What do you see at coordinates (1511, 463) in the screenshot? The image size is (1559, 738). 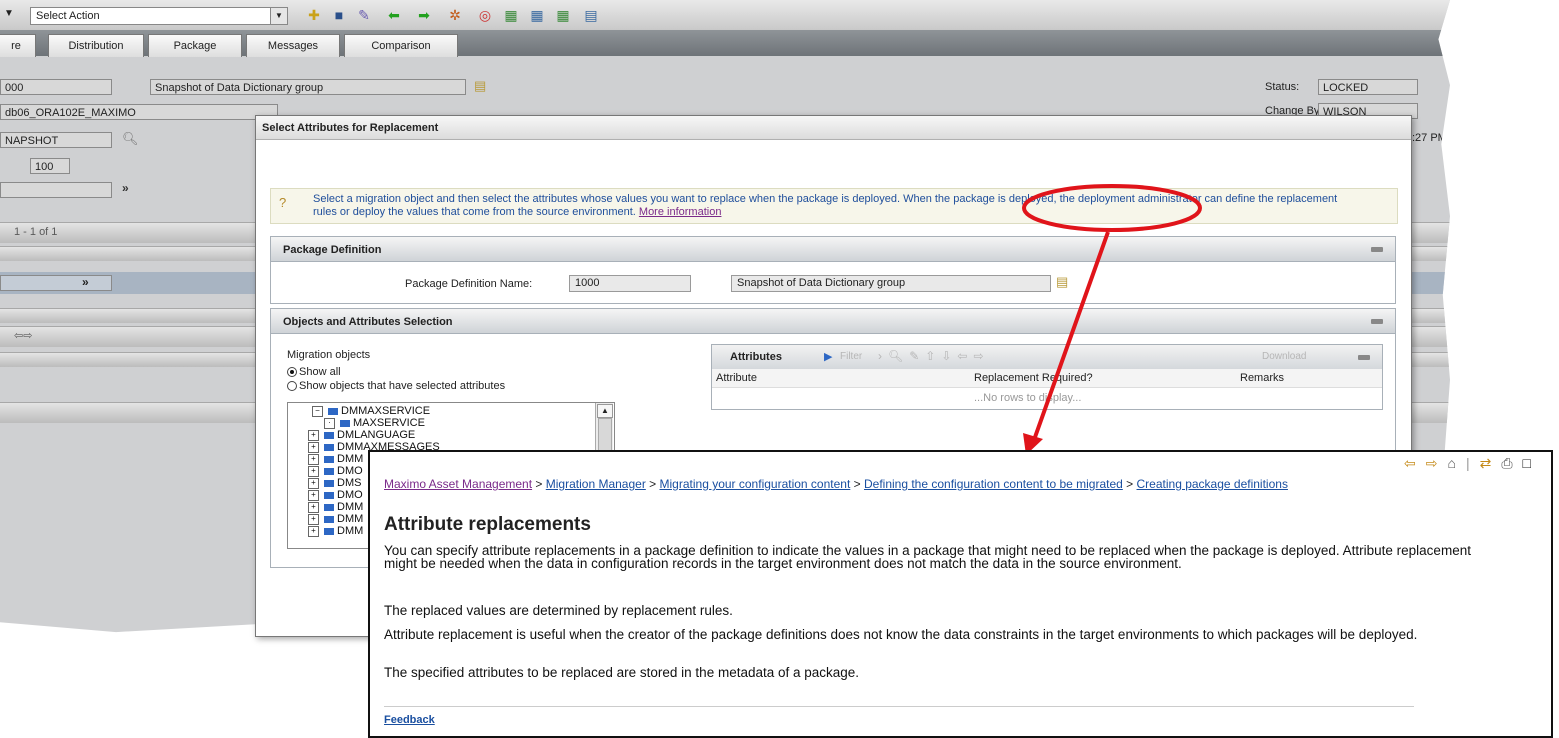 I see `print-icon: ⎙` at bounding box center [1511, 463].